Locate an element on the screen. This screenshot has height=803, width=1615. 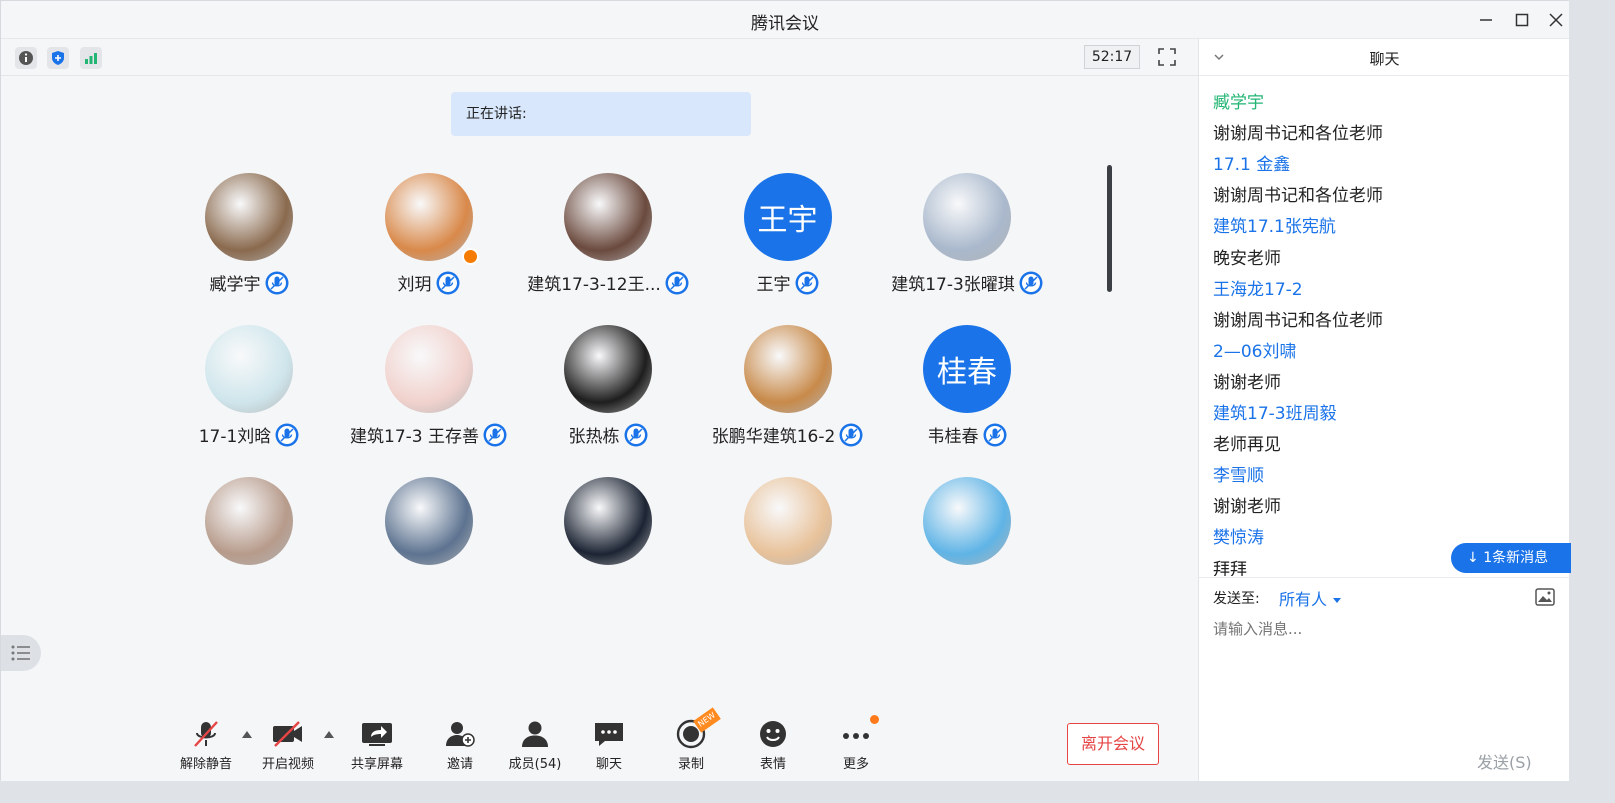
participant-tile: 刘玥 is located at coordinates (429, 248).